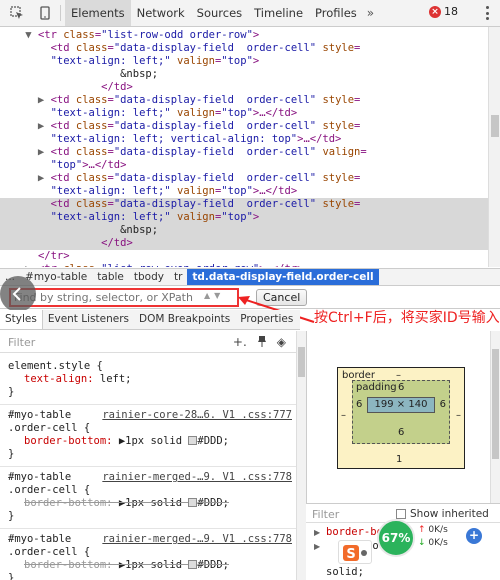 The image size is (500, 580). Describe the element at coordinates (18, 294) in the screenshot. I see `back-navigation-icon` at that location.